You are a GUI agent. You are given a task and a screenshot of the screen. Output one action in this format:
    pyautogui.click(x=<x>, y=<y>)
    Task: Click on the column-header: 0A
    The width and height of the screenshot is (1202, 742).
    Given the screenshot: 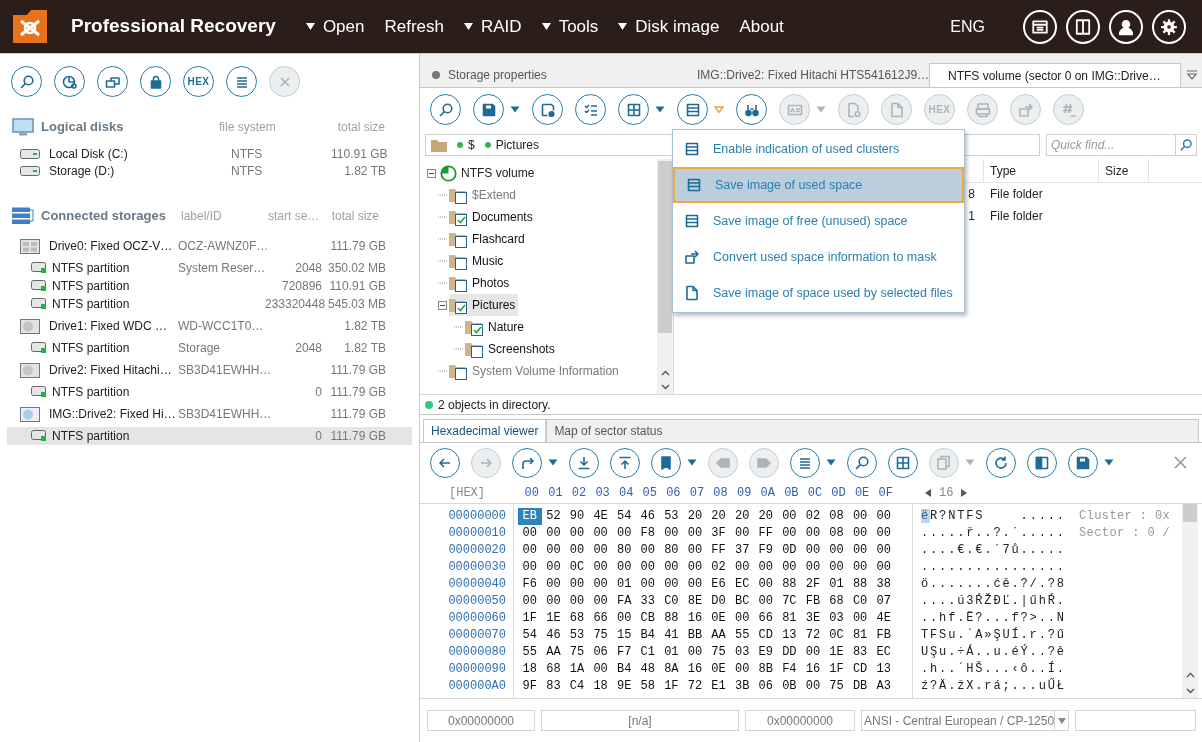 What is the action you would take?
    pyautogui.click(x=767, y=493)
    